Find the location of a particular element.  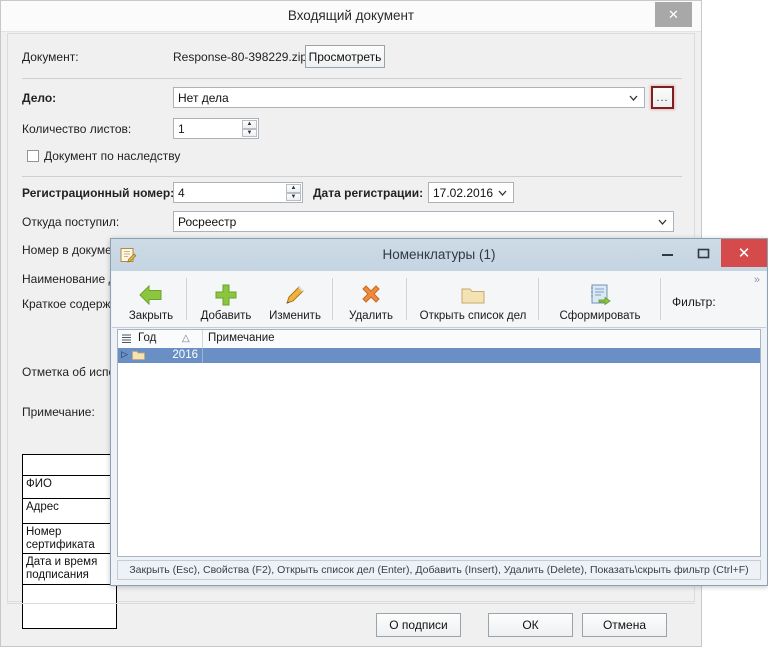

column-divider is located at coordinates (202, 339).